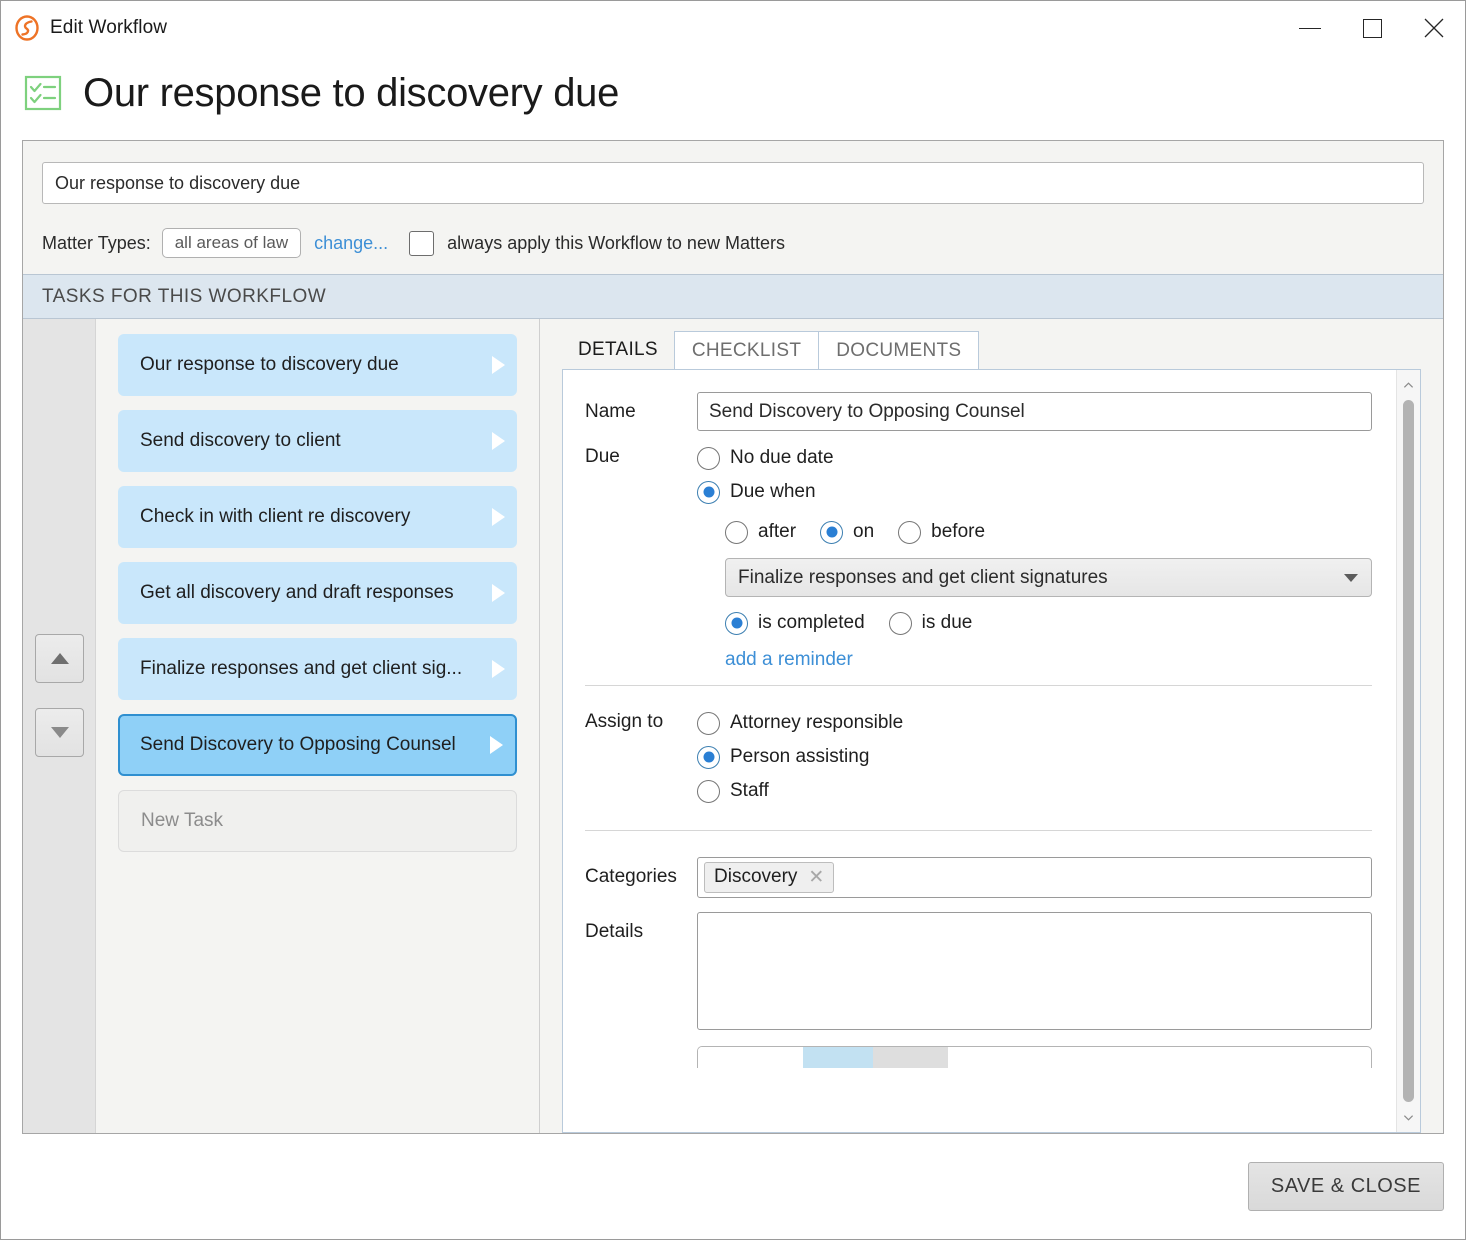 The height and width of the screenshot is (1240, 1466). What do you see at coordinates (900, 623) in the screenshot?
I see `radio-is-due-control` at bounding box center [900, 623].